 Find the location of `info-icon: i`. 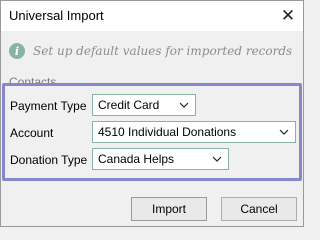

info-icon: i is located at coordinates (17, 51).